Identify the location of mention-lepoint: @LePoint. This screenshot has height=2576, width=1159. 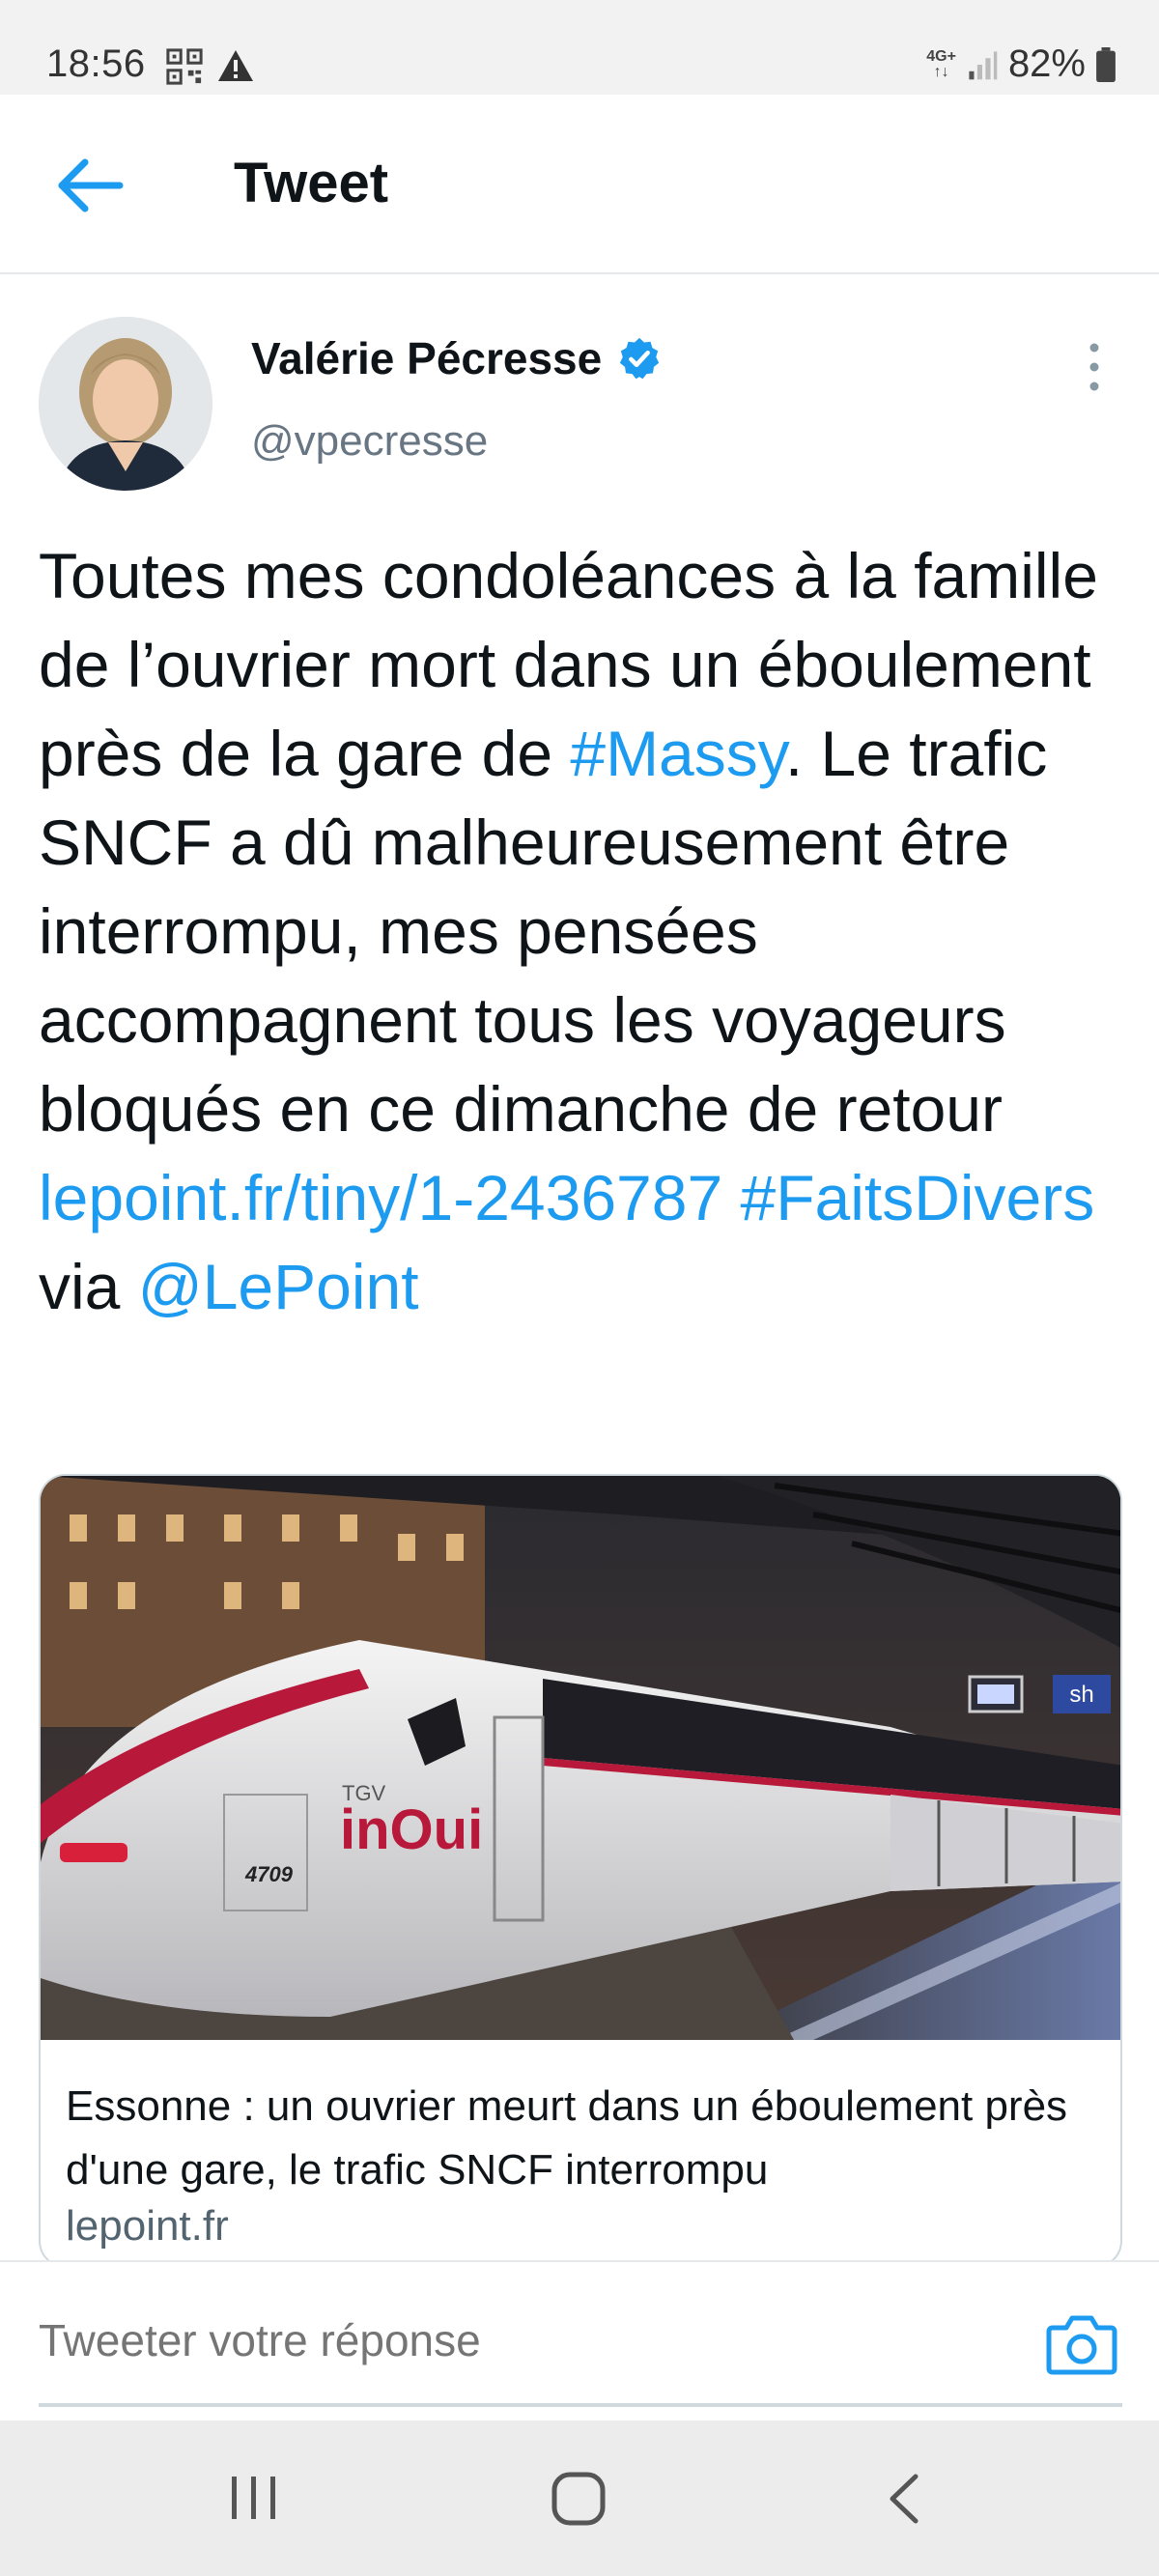
(278, 1286).